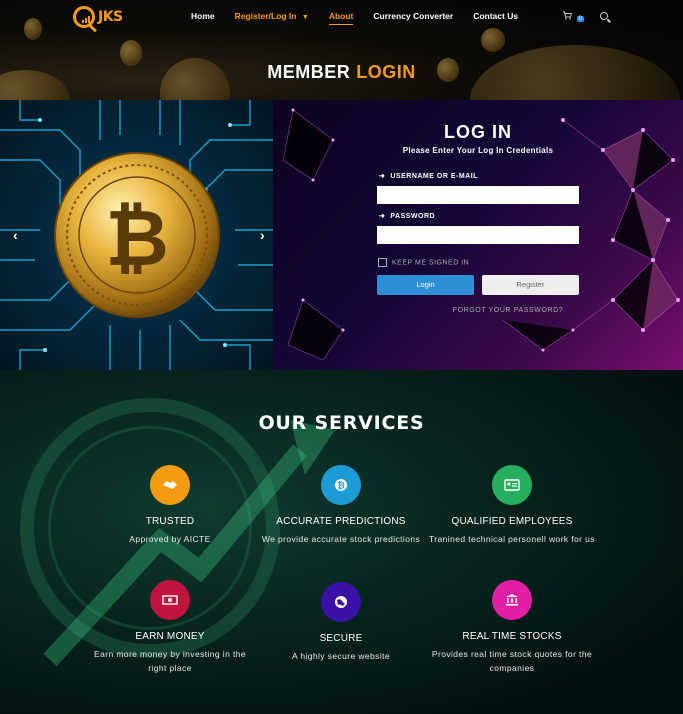  I want to click on password-input, so click(478, 235).